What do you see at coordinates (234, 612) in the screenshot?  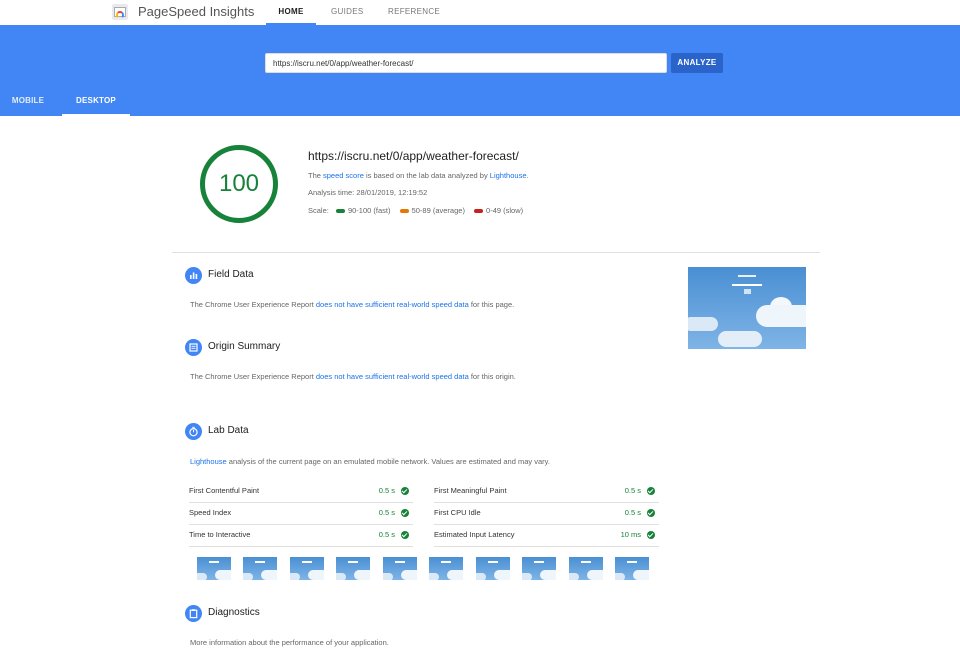 I see `diagnostics-title: Diagnostics` at bounding box center [234, 612].